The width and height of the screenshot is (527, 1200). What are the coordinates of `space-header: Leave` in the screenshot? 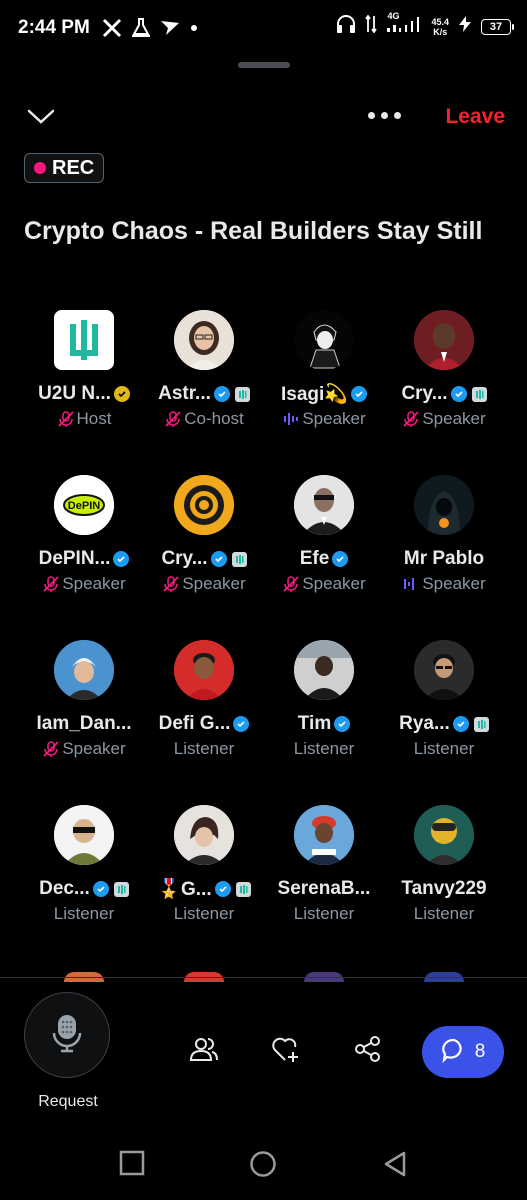 It's located at (263, 118).